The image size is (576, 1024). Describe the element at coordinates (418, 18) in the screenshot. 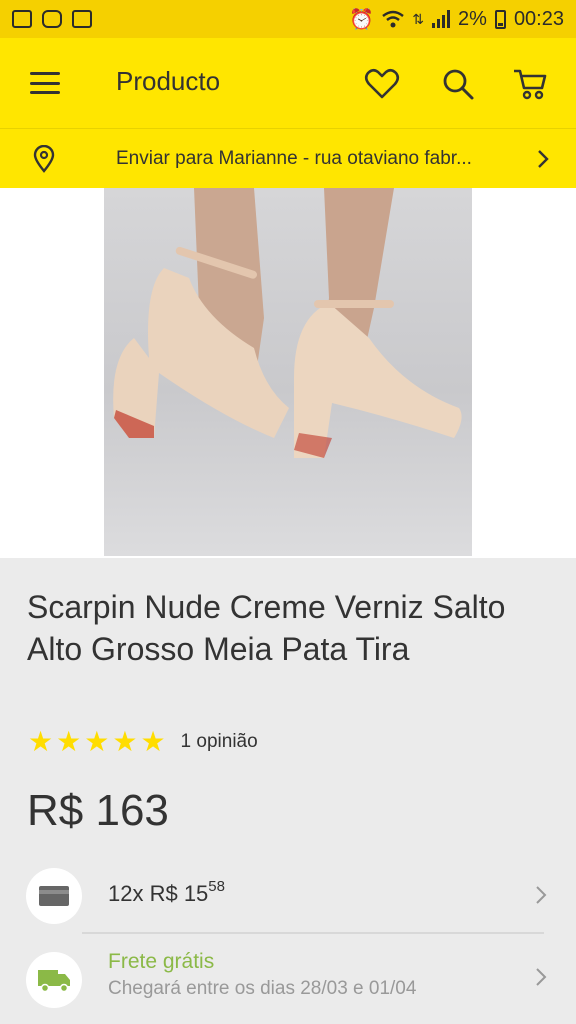

I see `data-transfer-icon: ⇅` at that location.